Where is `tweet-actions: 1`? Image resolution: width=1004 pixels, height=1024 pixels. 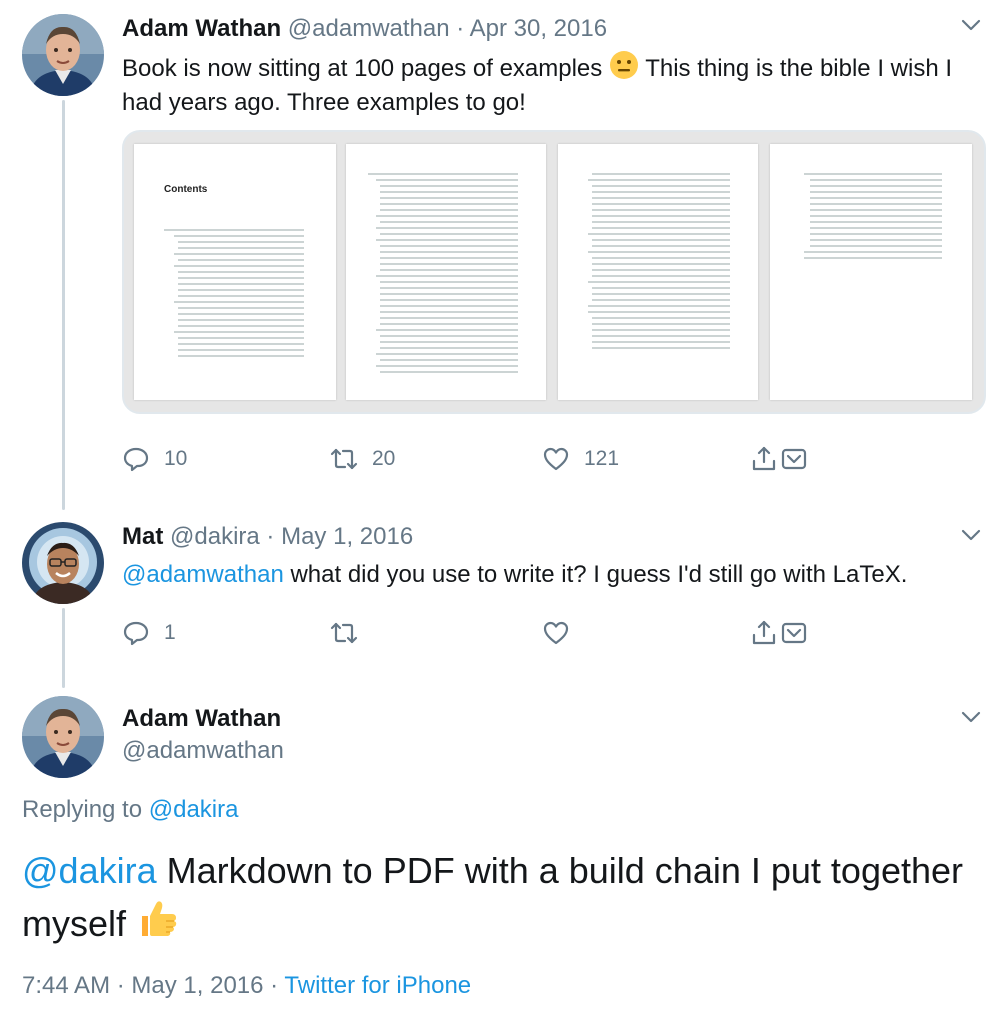
tweet-actions: 1 is located at coordinates (472, 633).